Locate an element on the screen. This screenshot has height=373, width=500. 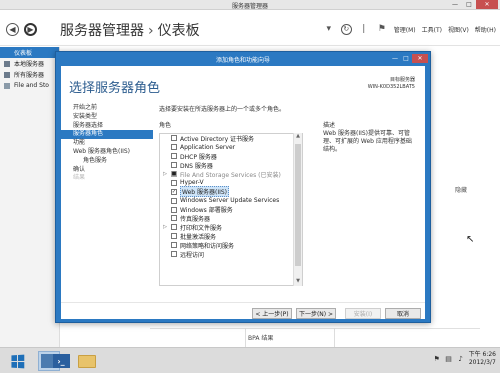
list-item: Active Directory 证书服务 is located at coordinates (231, 138).